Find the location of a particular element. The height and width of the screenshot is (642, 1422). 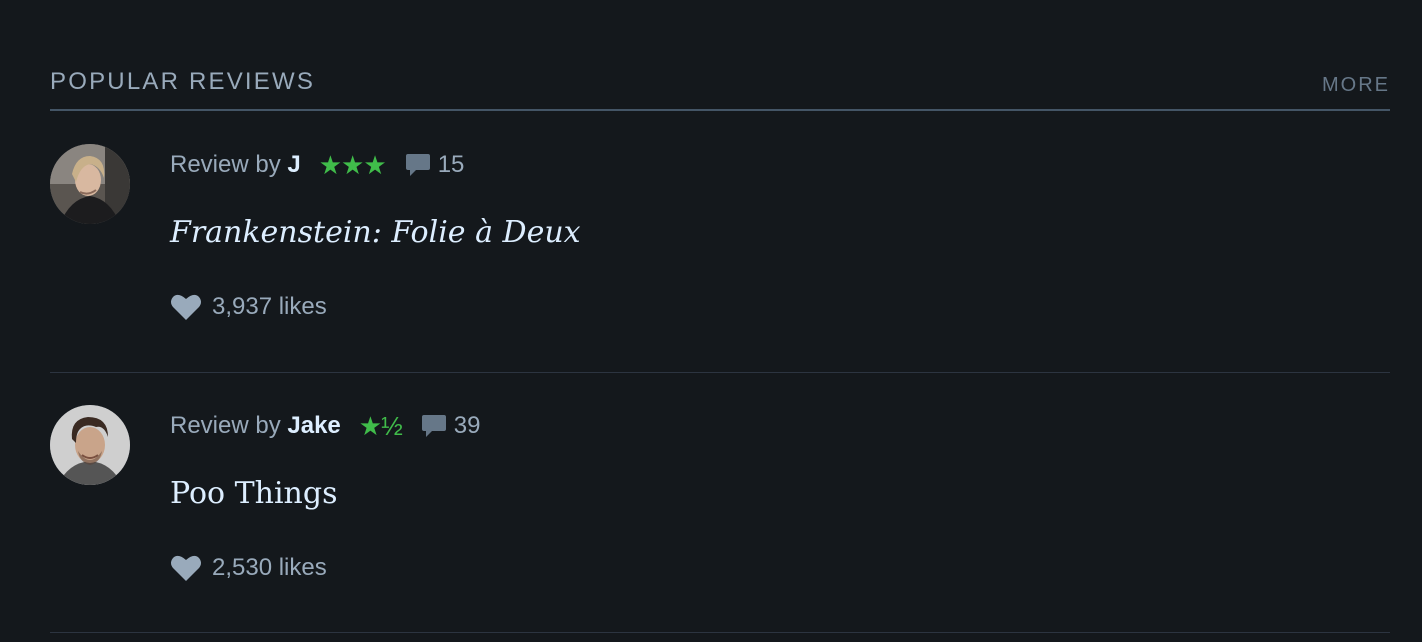

review-meta: Review by J ★★★ 15 is located at coordinates (317, 165).